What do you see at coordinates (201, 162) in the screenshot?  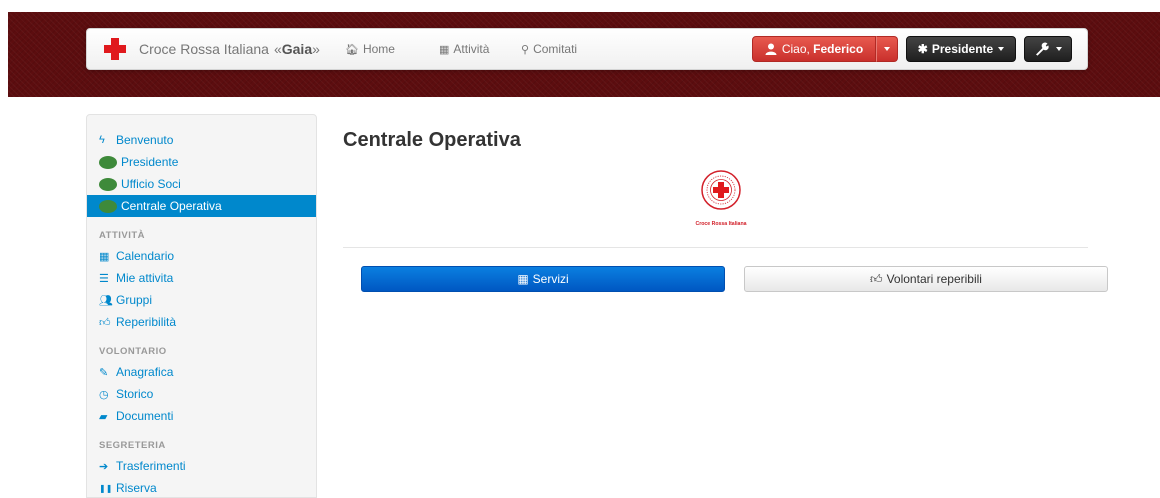 I see `sidebar-item-presidente: Presidente` at bounding box center [201, 162].